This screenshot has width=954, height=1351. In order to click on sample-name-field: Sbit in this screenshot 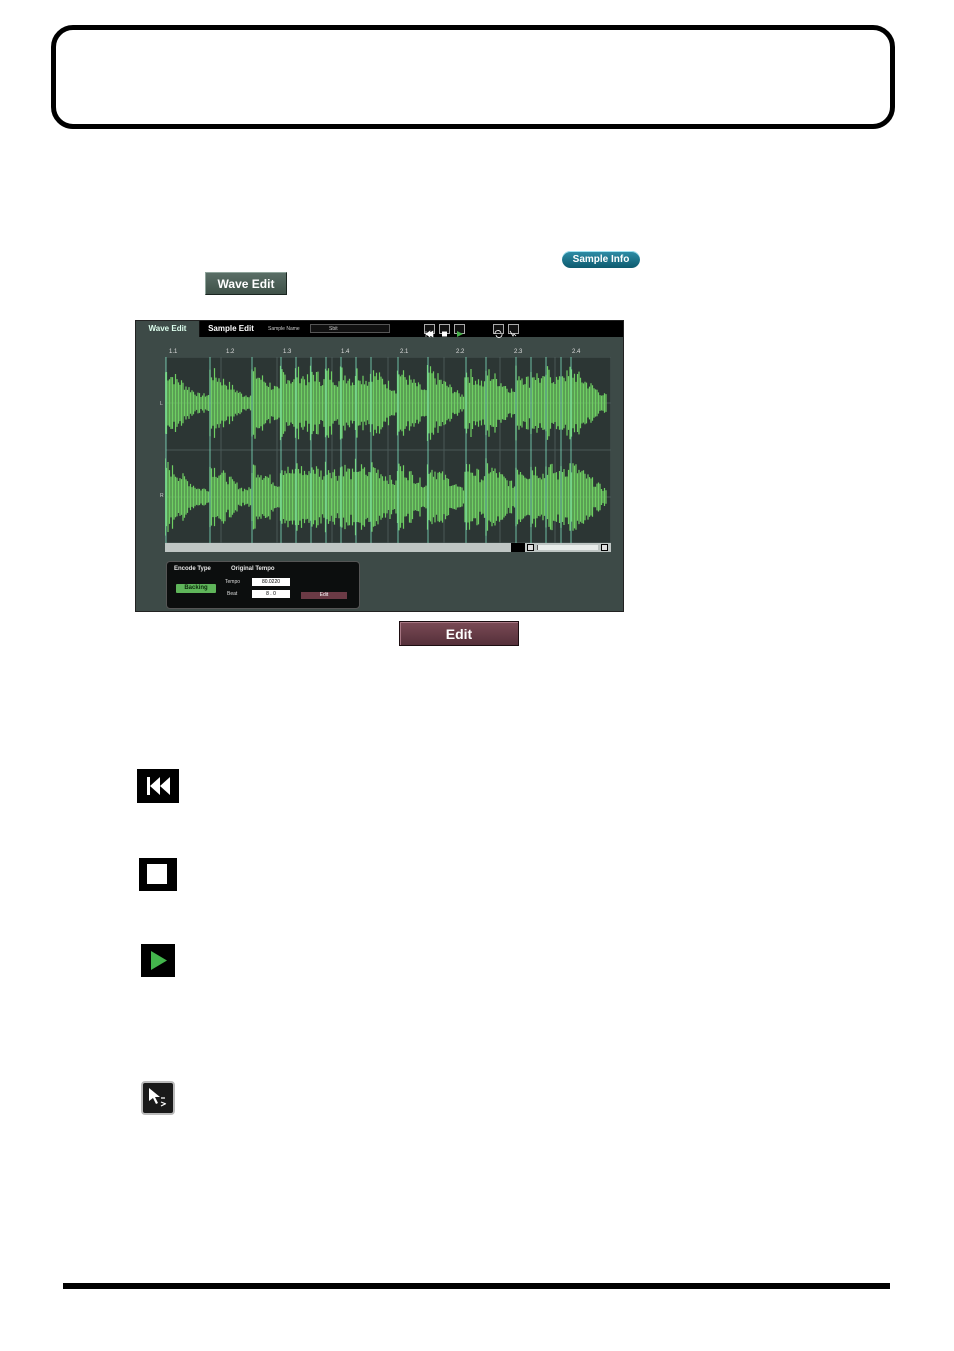, I will do `click(350, 328)`.